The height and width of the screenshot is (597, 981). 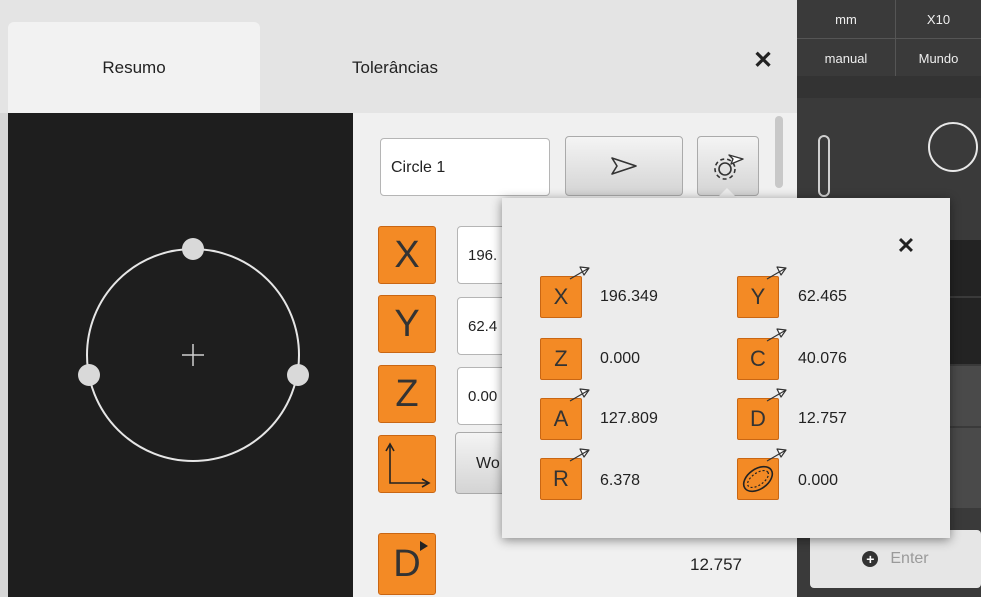 I want to click on tab-tolerances: Tolerâncias, so click(x=395, y=67).